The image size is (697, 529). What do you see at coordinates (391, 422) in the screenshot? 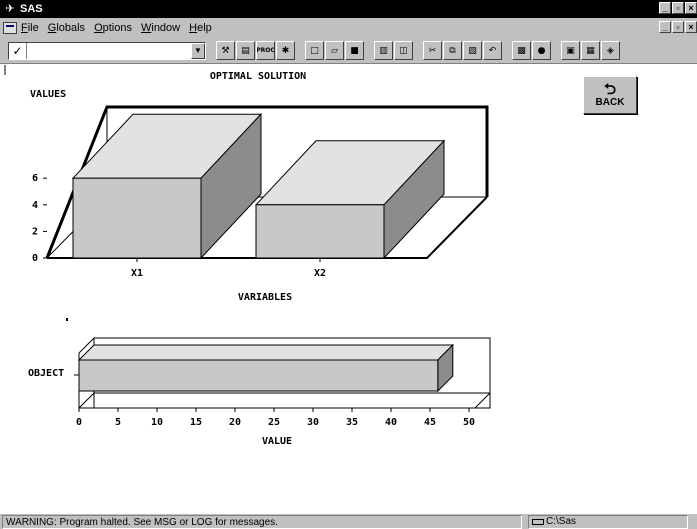
I see `chart2-x-tick-label: 40` at bounding box center [391, 422].